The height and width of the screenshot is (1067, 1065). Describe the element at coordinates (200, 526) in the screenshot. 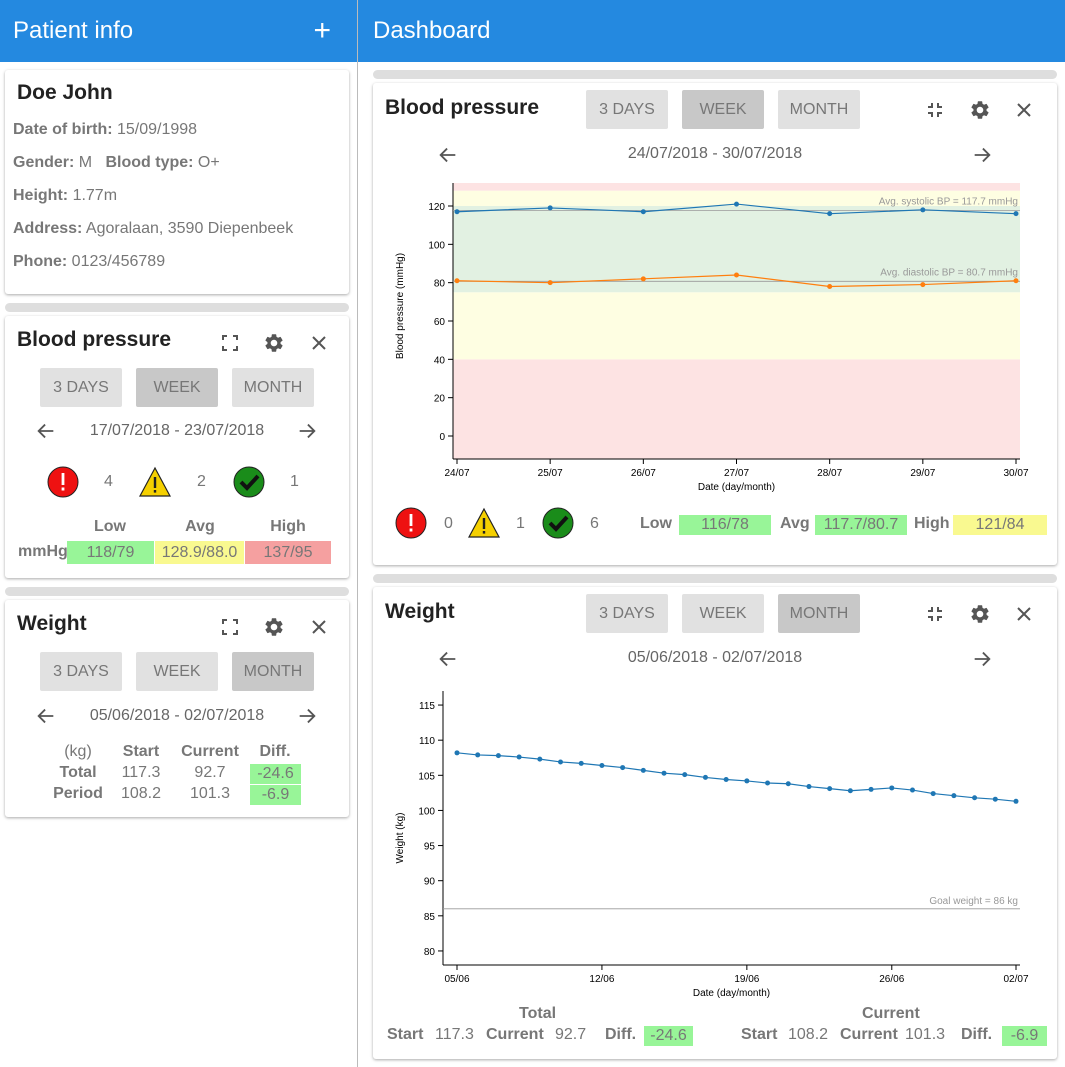

I see `col-avg-header: Avg` at that location.